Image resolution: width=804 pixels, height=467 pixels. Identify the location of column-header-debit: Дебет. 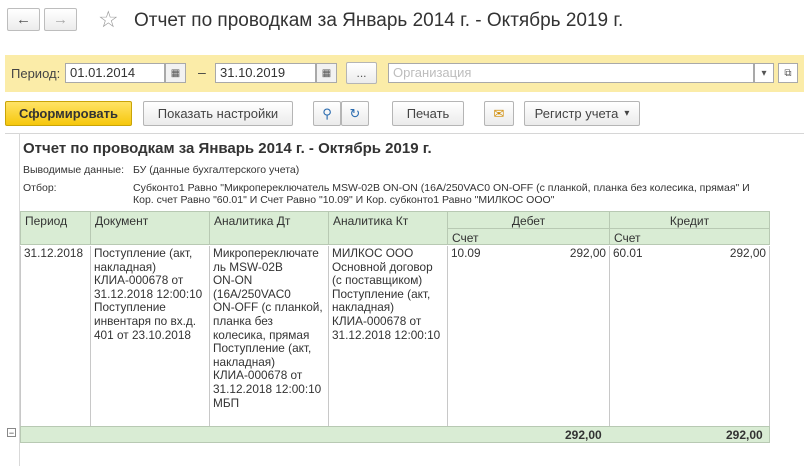
(528, 220).